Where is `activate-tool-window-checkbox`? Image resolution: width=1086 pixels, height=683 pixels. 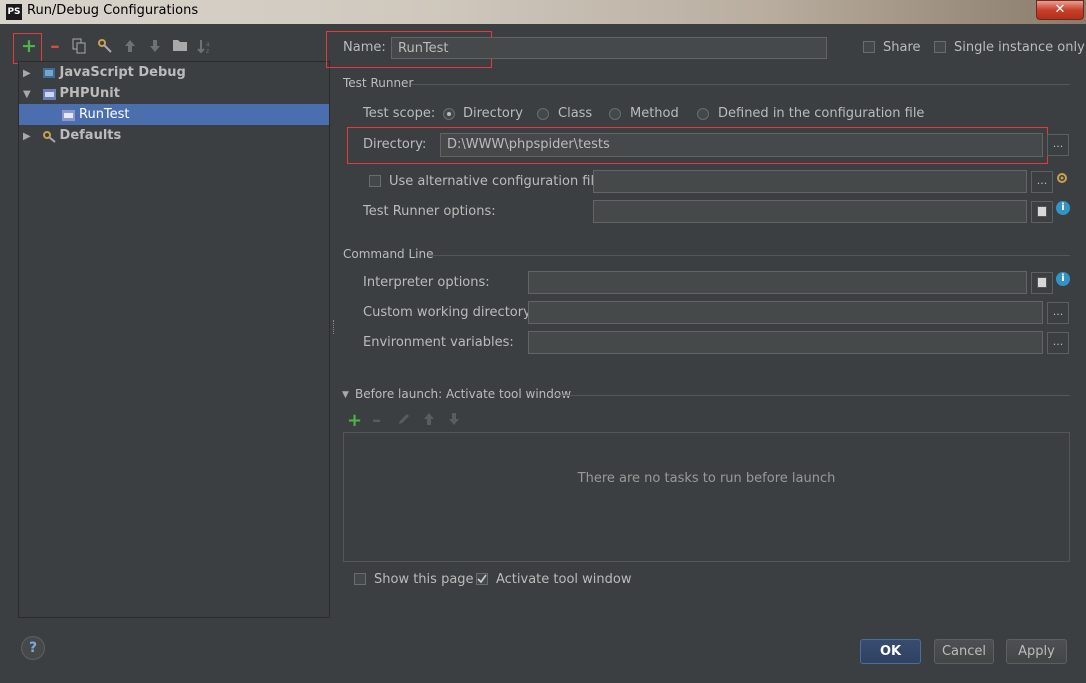 activate-tool-window-checkbox is located at coordinates (482, 579).